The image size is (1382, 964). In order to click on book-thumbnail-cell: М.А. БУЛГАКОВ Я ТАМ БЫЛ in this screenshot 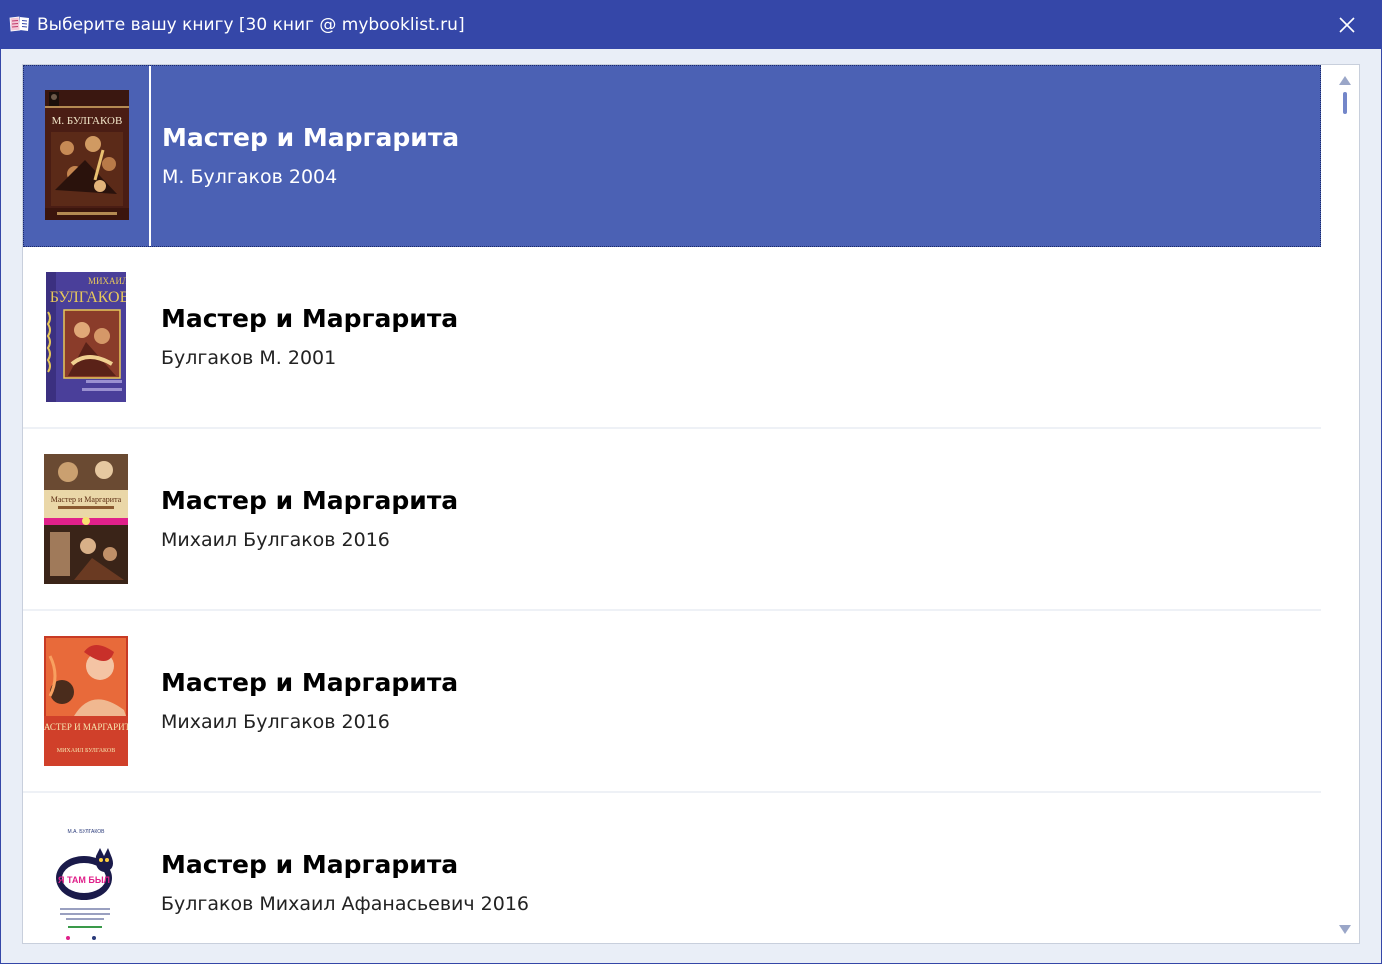, I will do `click(86, 868)`.